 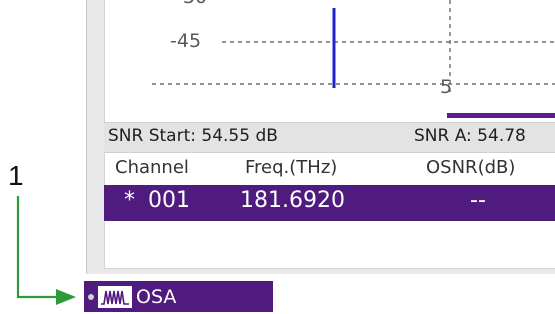 I want to click on tab-osa-label: OSA, so click(x=156, y=296).